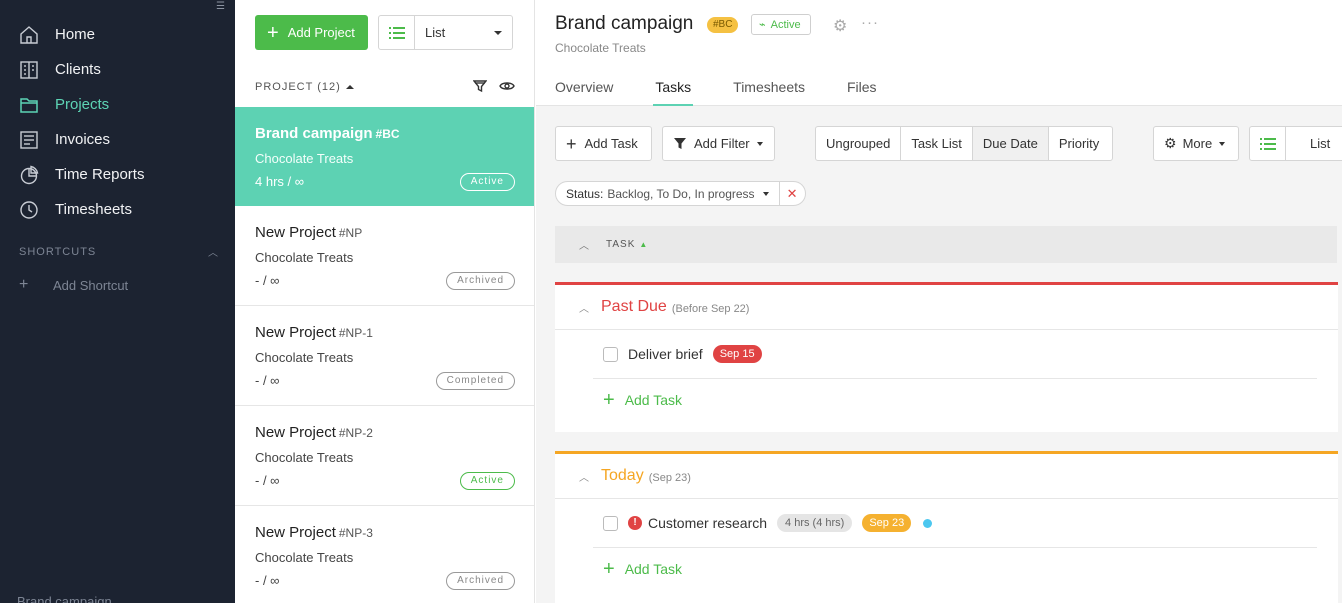  Describe the element at coordinates (600, 48) in the screenshot. I see `project-client-subtitle: Chocolate Treats` at that location.